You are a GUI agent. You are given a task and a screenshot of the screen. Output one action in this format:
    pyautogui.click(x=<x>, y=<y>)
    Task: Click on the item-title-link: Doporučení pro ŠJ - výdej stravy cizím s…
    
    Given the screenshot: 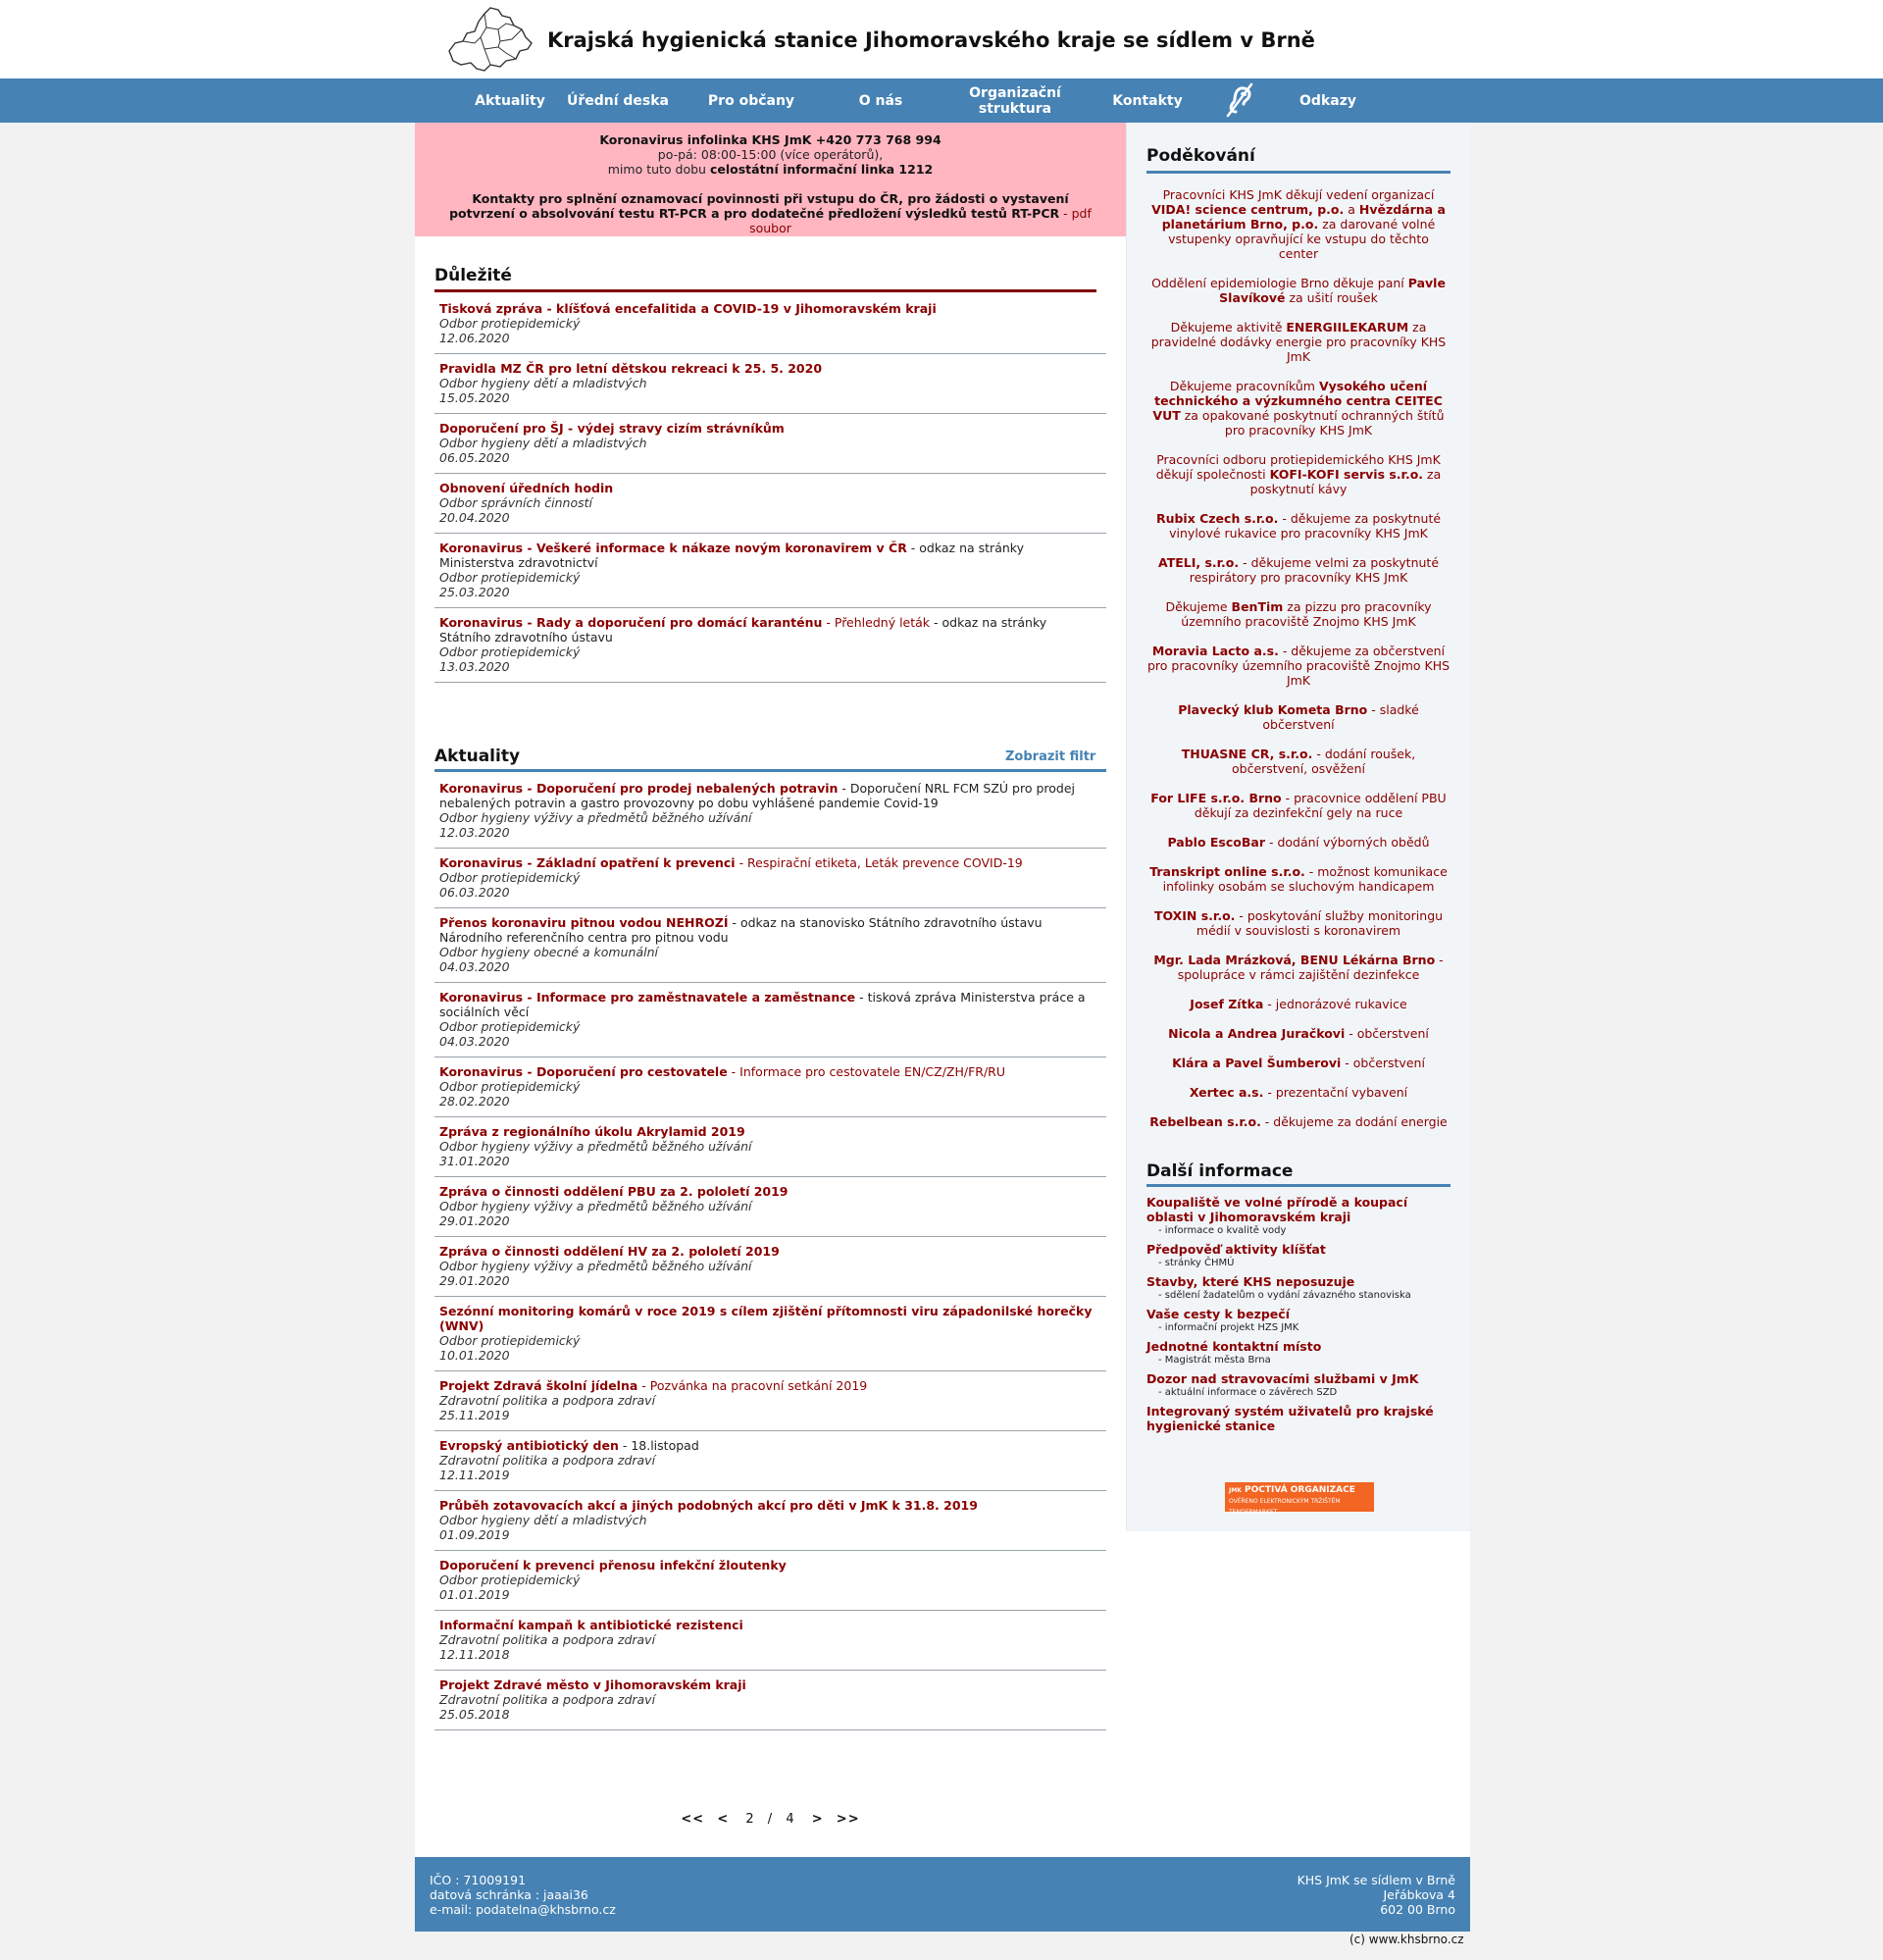 What is the action you would take?
    pyautogui.click(x=612, y=428)
    